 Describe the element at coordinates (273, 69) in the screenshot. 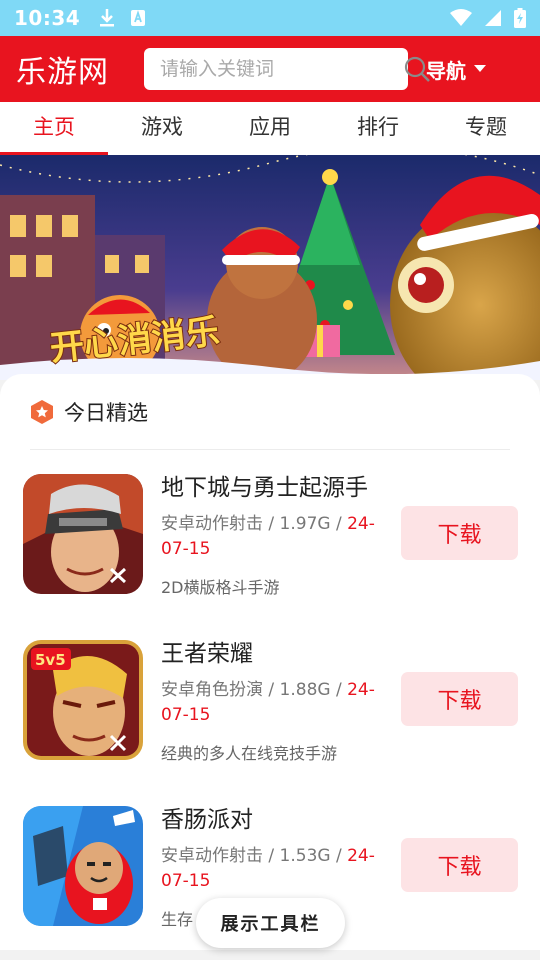

I see `search-input` at that location.